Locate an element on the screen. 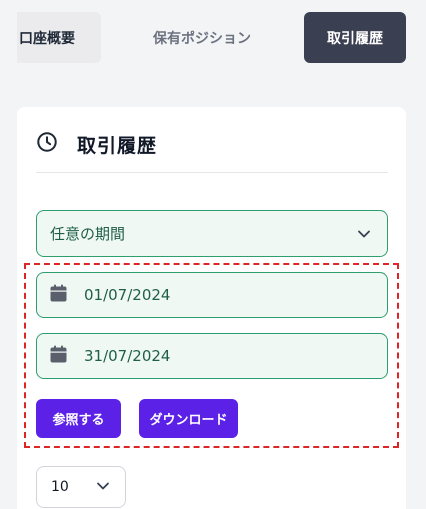 The height and width of the screenshot is (509, 426). tab-positions: 保有ポジション is located at coordinates (202, 37).